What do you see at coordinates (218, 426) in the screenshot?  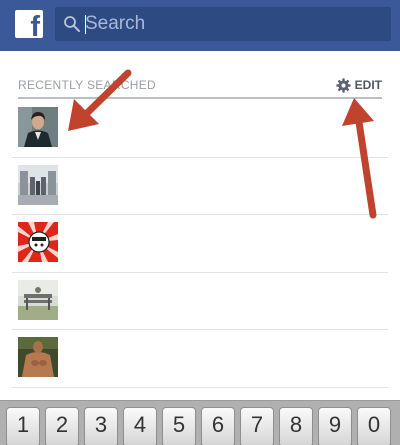 I see `key-6: 6` at bounding box center [218, 426].